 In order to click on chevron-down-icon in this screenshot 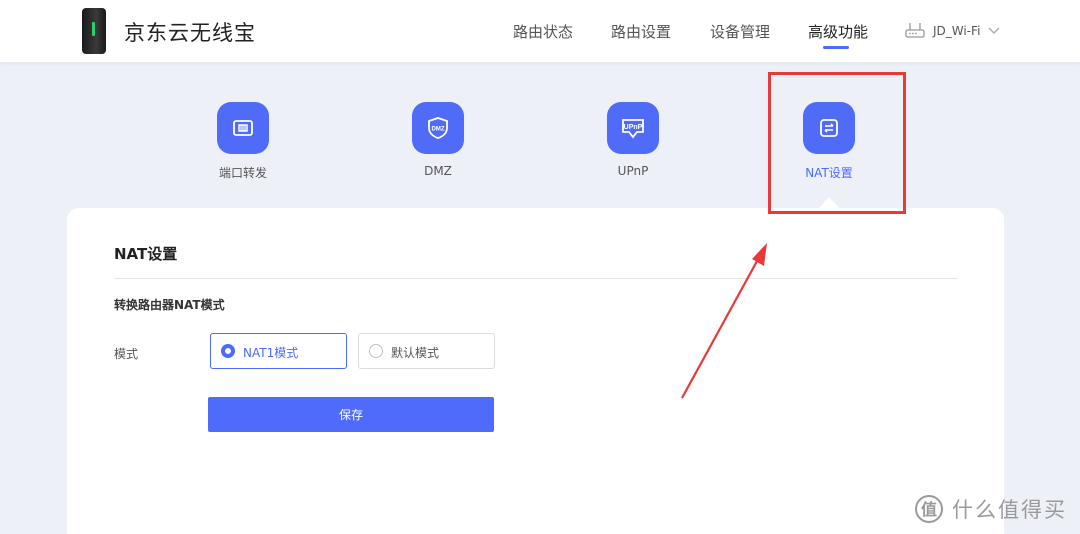, I will do `click(994, 30)`.